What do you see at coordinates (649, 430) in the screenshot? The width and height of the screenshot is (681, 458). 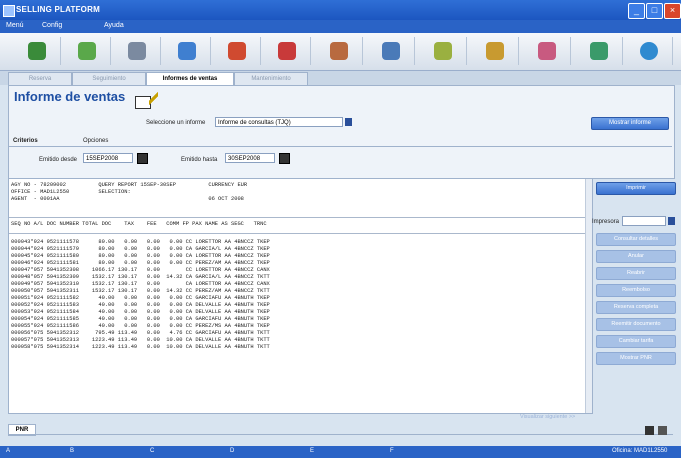 I see `copy-icon` at bounding box center [649, 430].